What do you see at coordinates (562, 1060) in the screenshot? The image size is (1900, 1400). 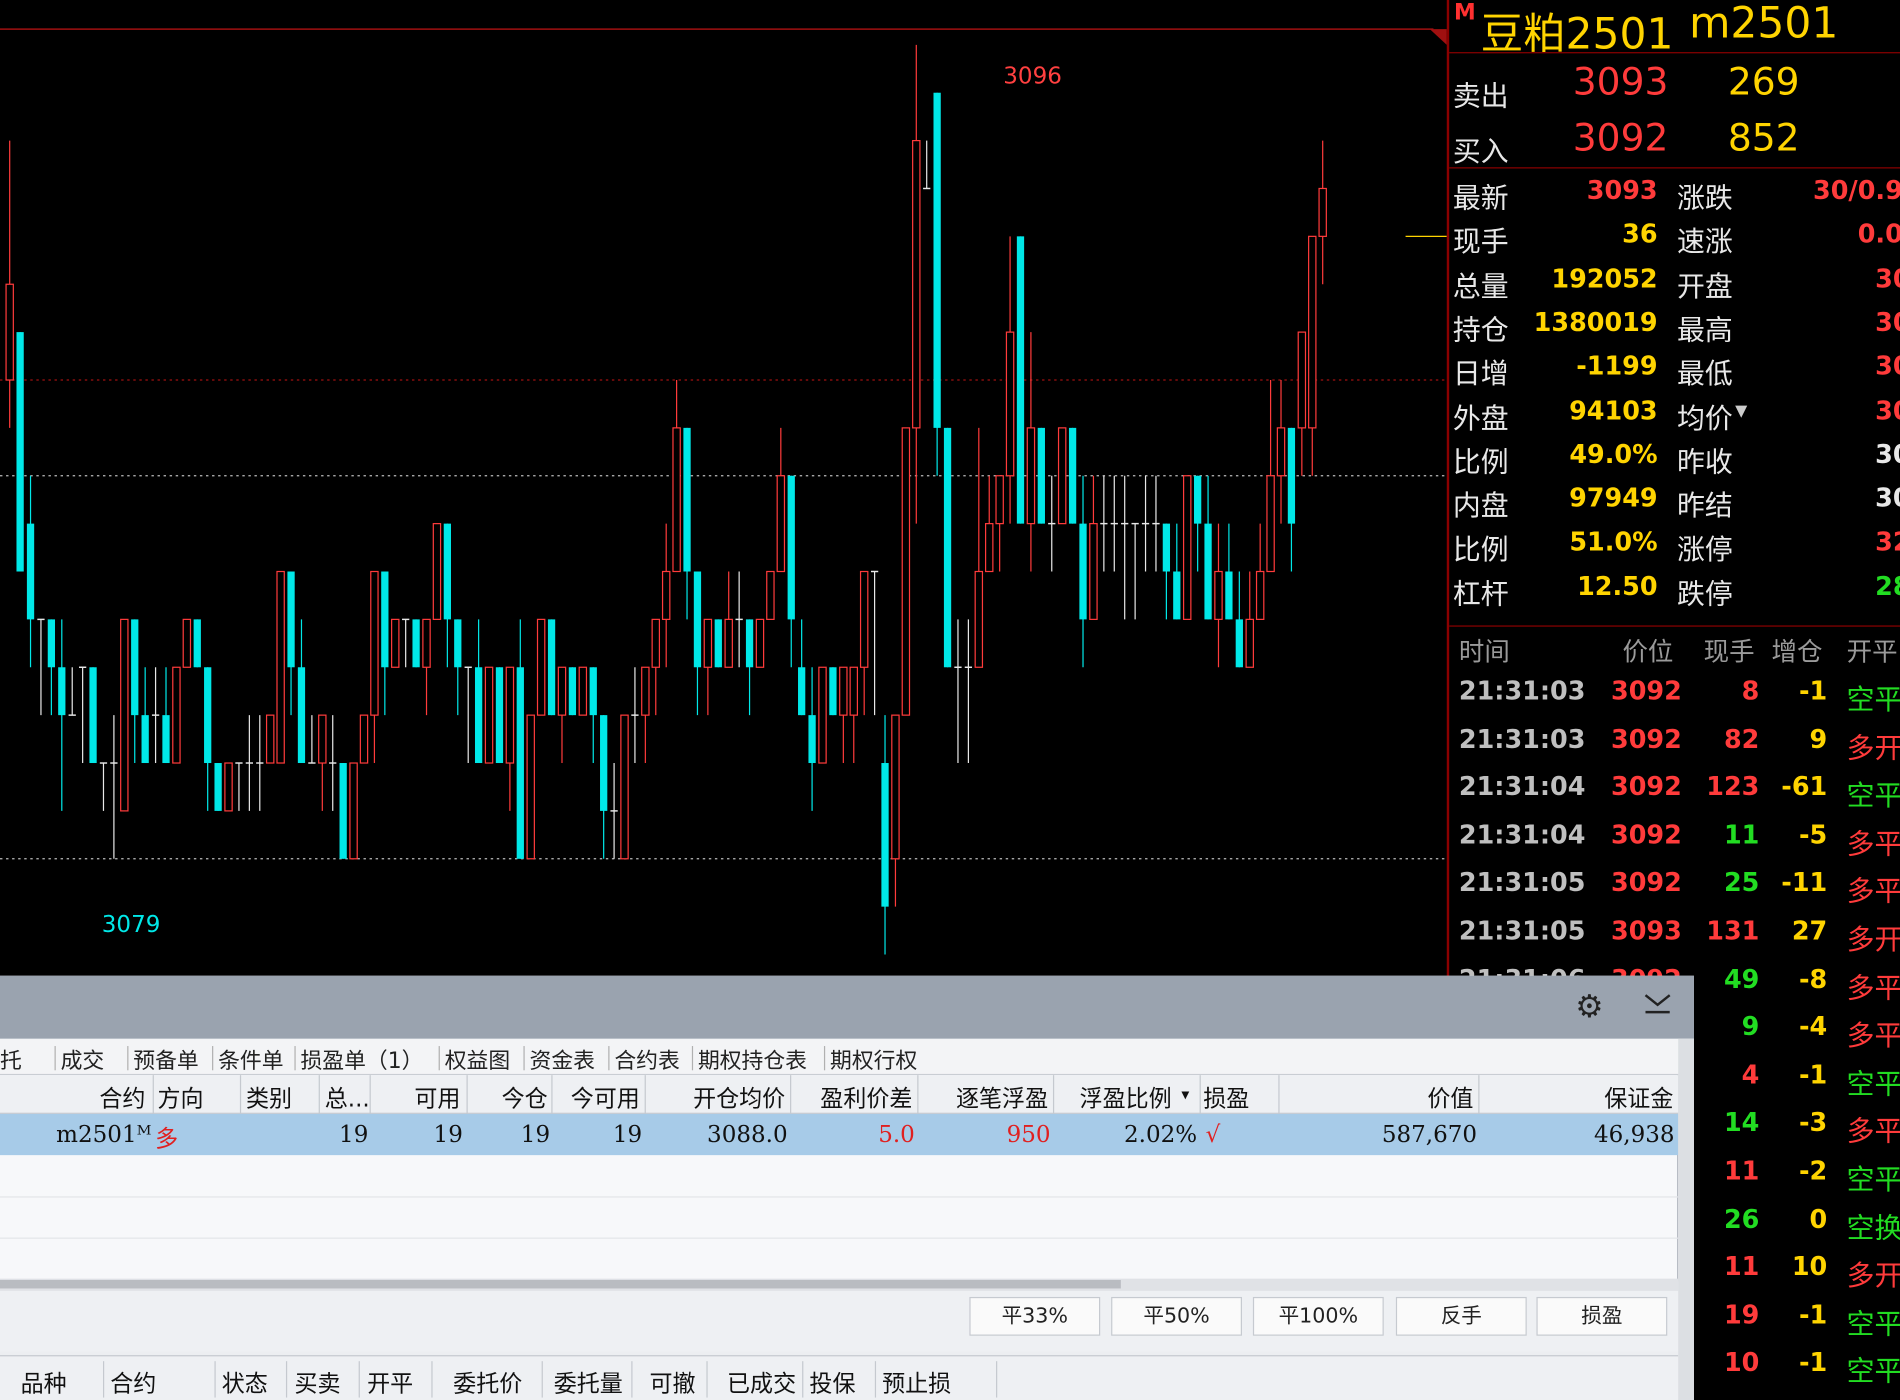 I see `tab-6: 资金表` at bounding box center [562, 1060].